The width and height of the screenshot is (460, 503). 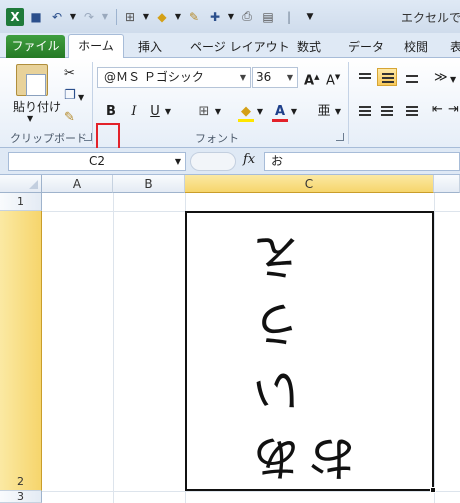 I want to click on grow-font-icon: A▲, so click(x=311, y=79).